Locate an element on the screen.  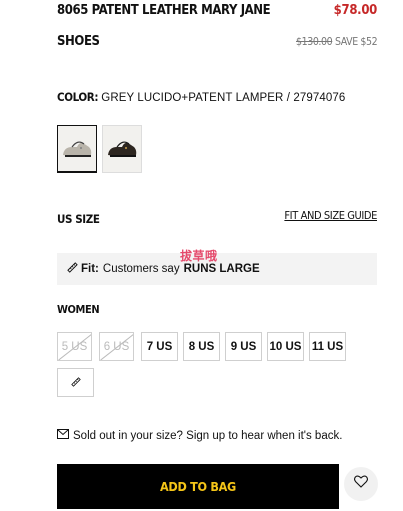
color-label: COLOR: is located at coordinates (78, 97).